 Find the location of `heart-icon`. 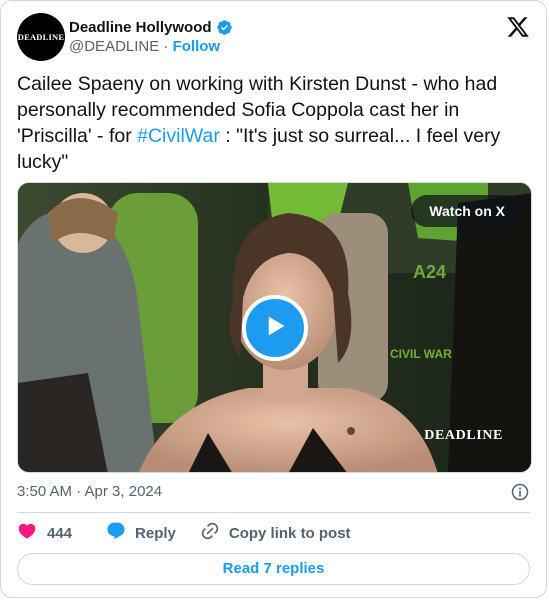

heart-icon is located at coordinates (27, 533).